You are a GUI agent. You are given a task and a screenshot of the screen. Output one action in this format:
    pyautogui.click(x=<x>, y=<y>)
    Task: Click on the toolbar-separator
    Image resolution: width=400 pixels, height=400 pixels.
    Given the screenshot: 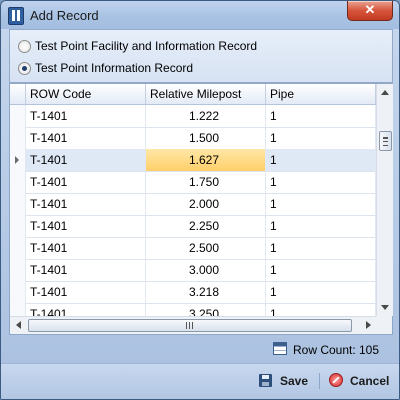 What is the action you would take?
    pyautogui.click(x=319, y=381)
    